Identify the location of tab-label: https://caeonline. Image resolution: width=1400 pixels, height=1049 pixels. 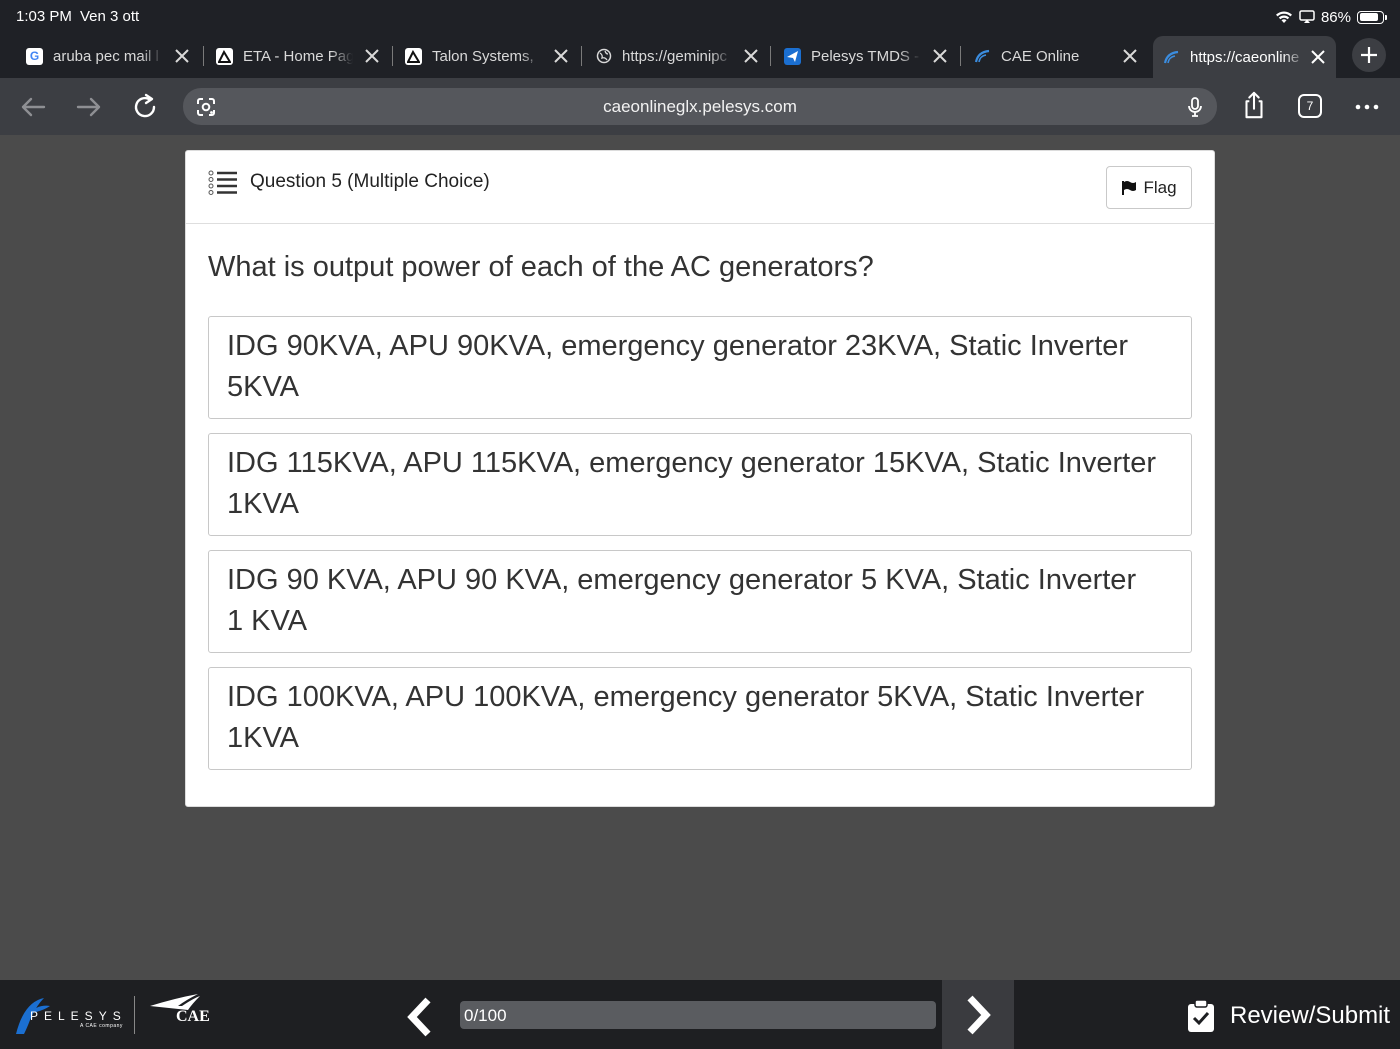
(1245, 57).